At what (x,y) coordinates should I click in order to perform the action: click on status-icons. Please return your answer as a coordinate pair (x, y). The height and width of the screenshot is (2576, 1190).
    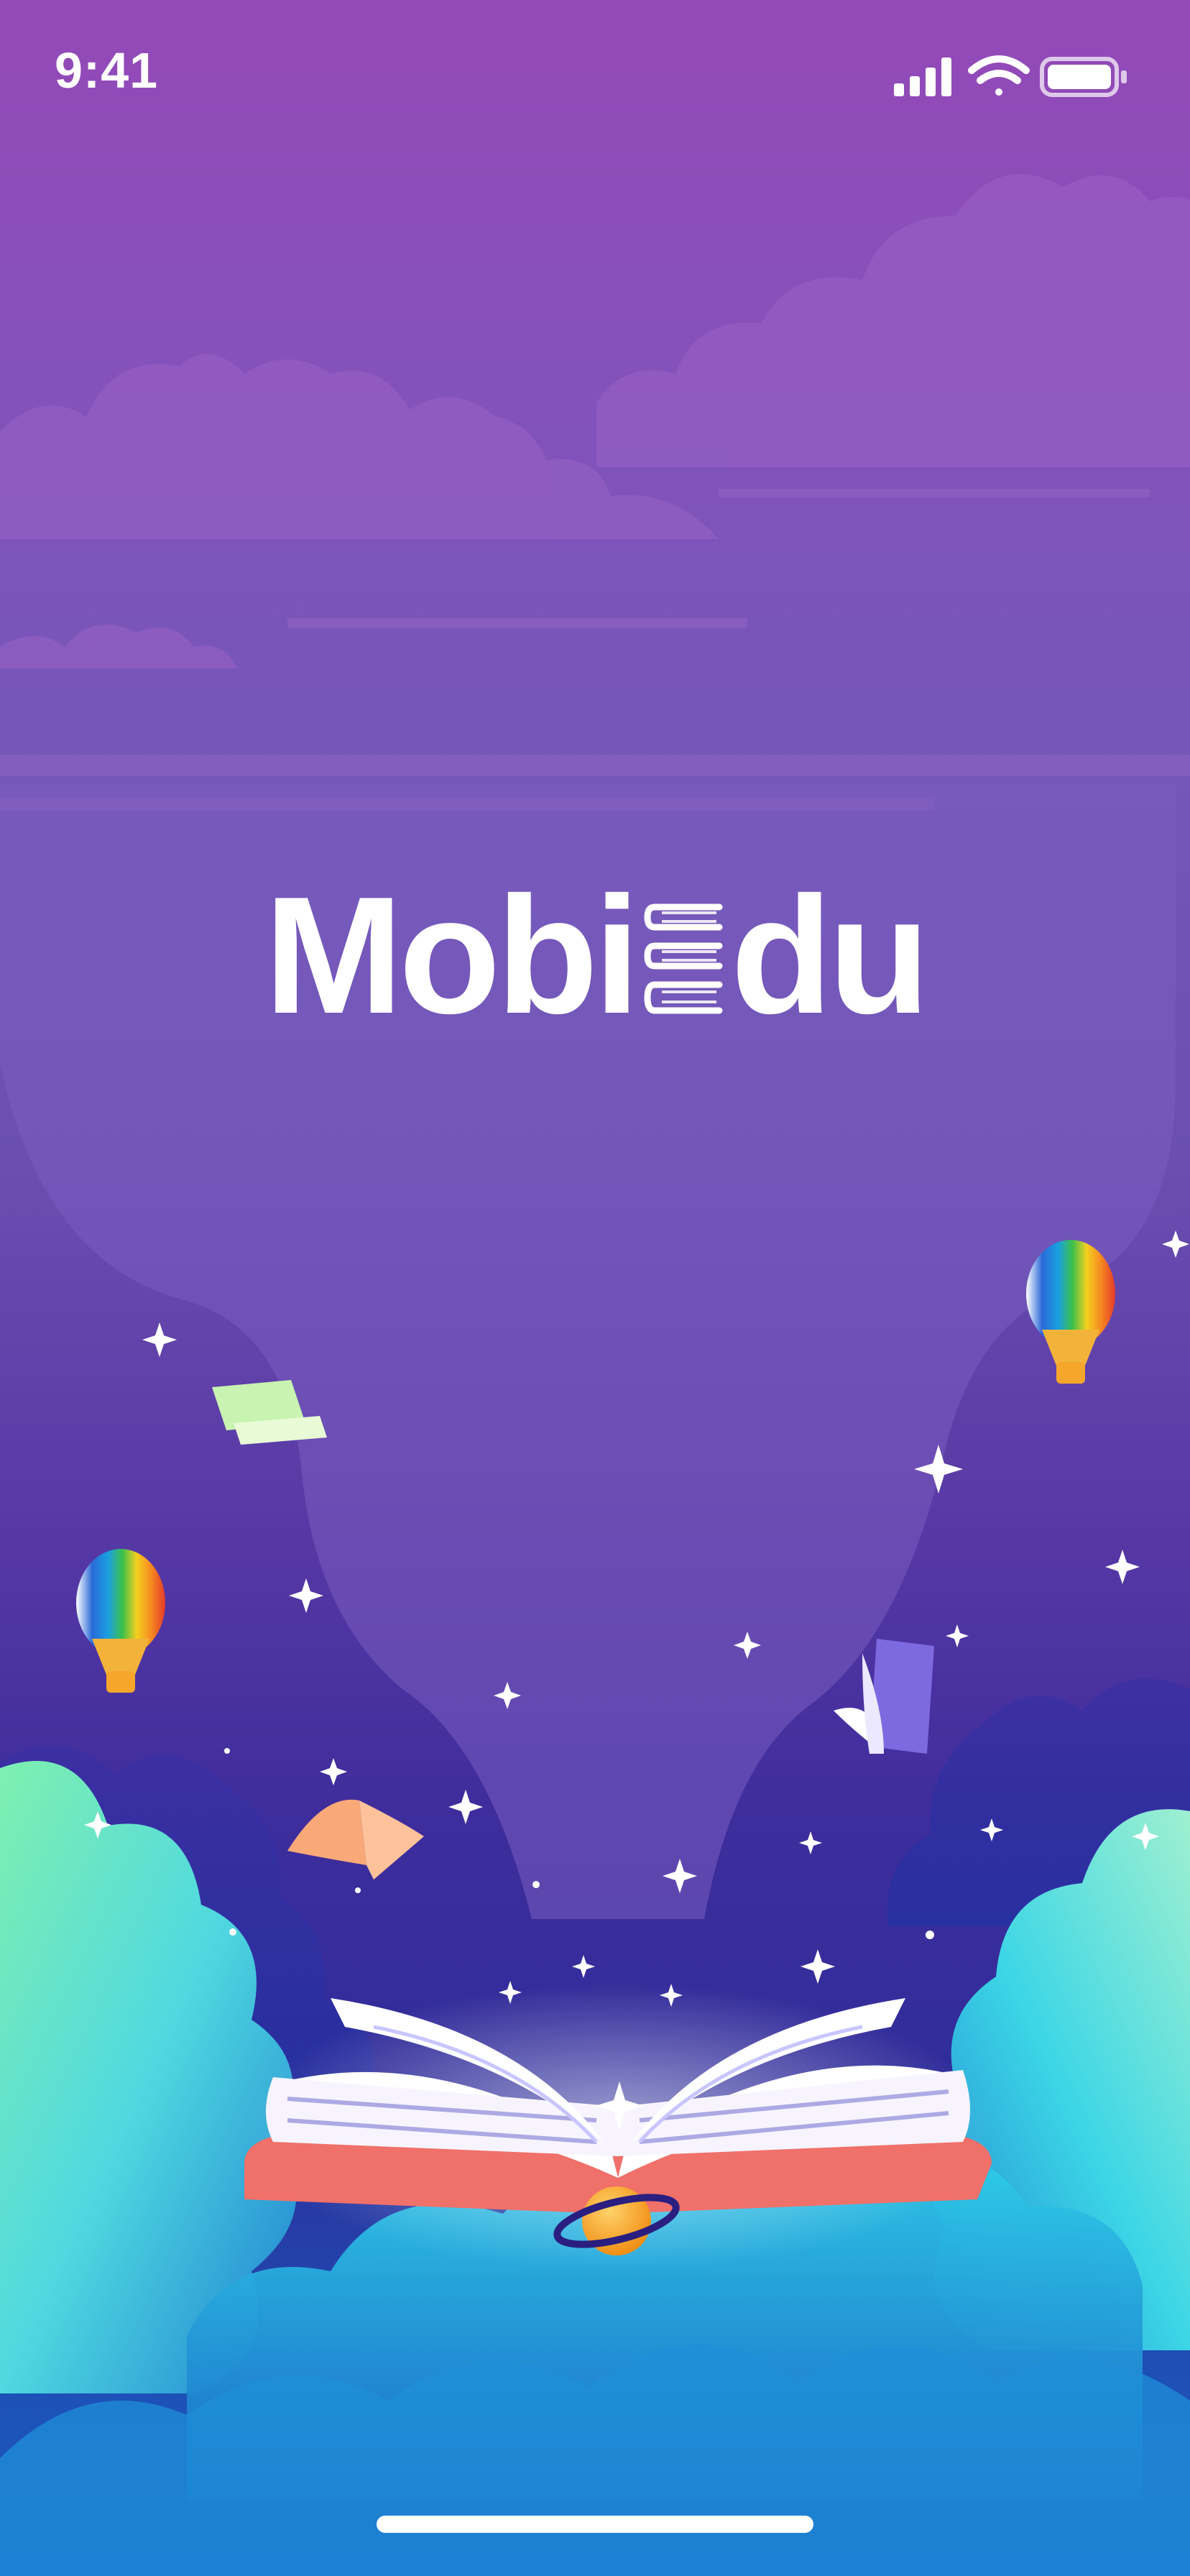
    Looking at the image, I should click on (1010, 76).